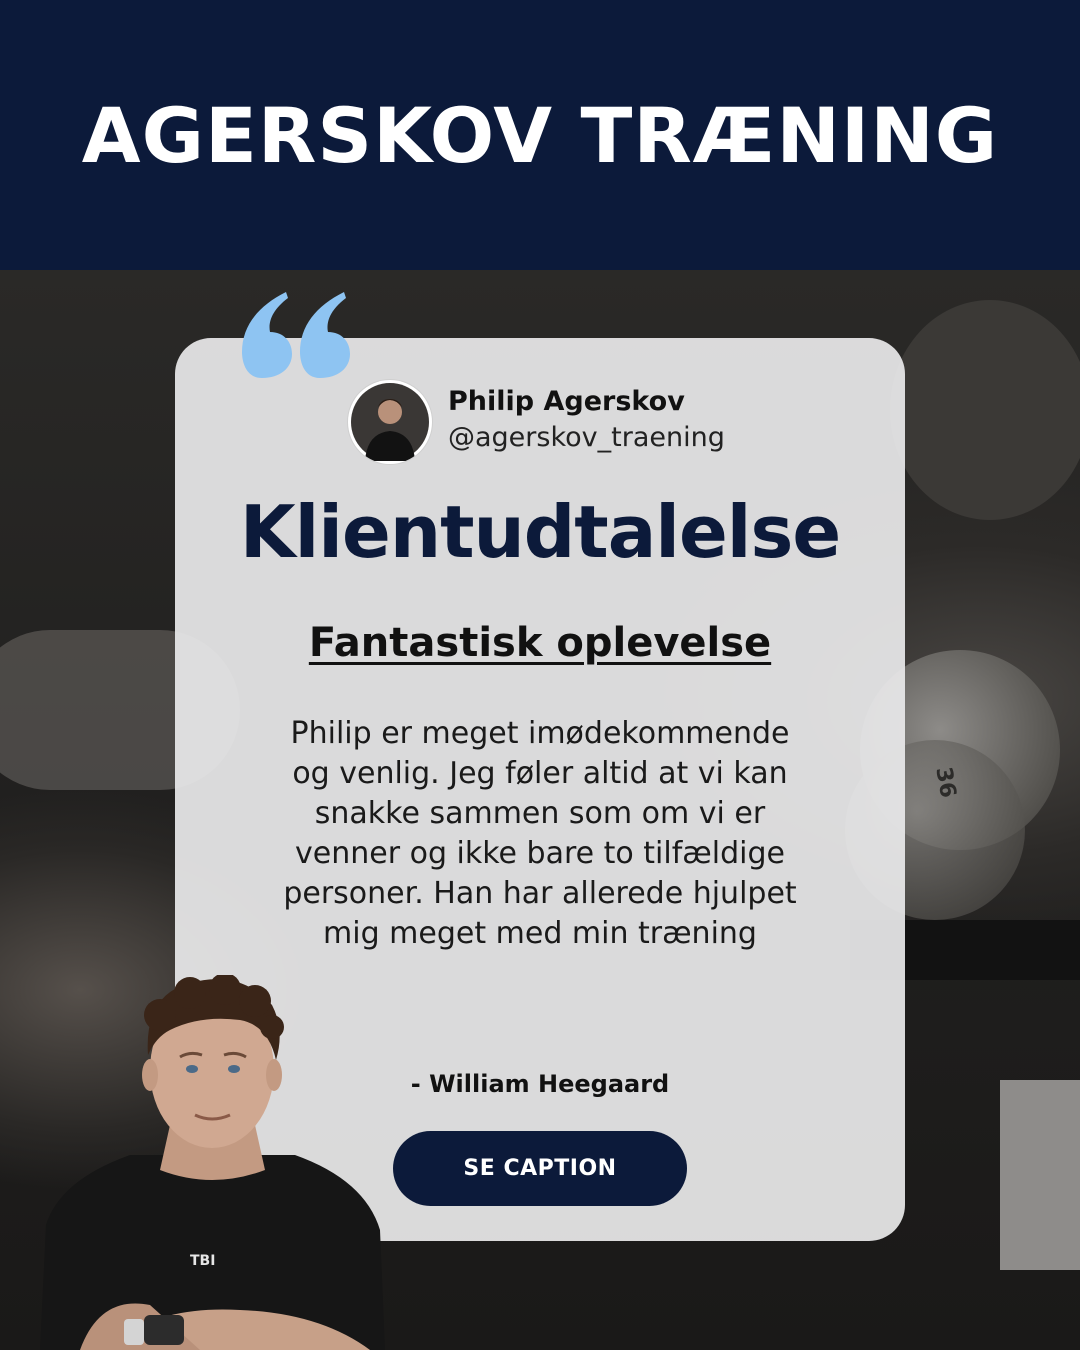  Describe the element at coordinates (540, 532) in the screenshot. I see `card-title: Klientudtalelse` at that location.